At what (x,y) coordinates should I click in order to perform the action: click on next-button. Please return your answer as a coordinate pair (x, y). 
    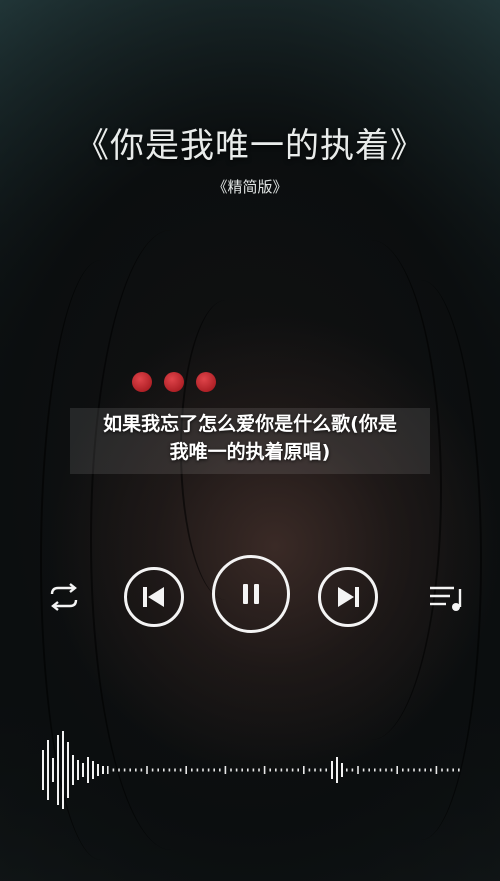
    Looking at the image, I should click on (348, 597).